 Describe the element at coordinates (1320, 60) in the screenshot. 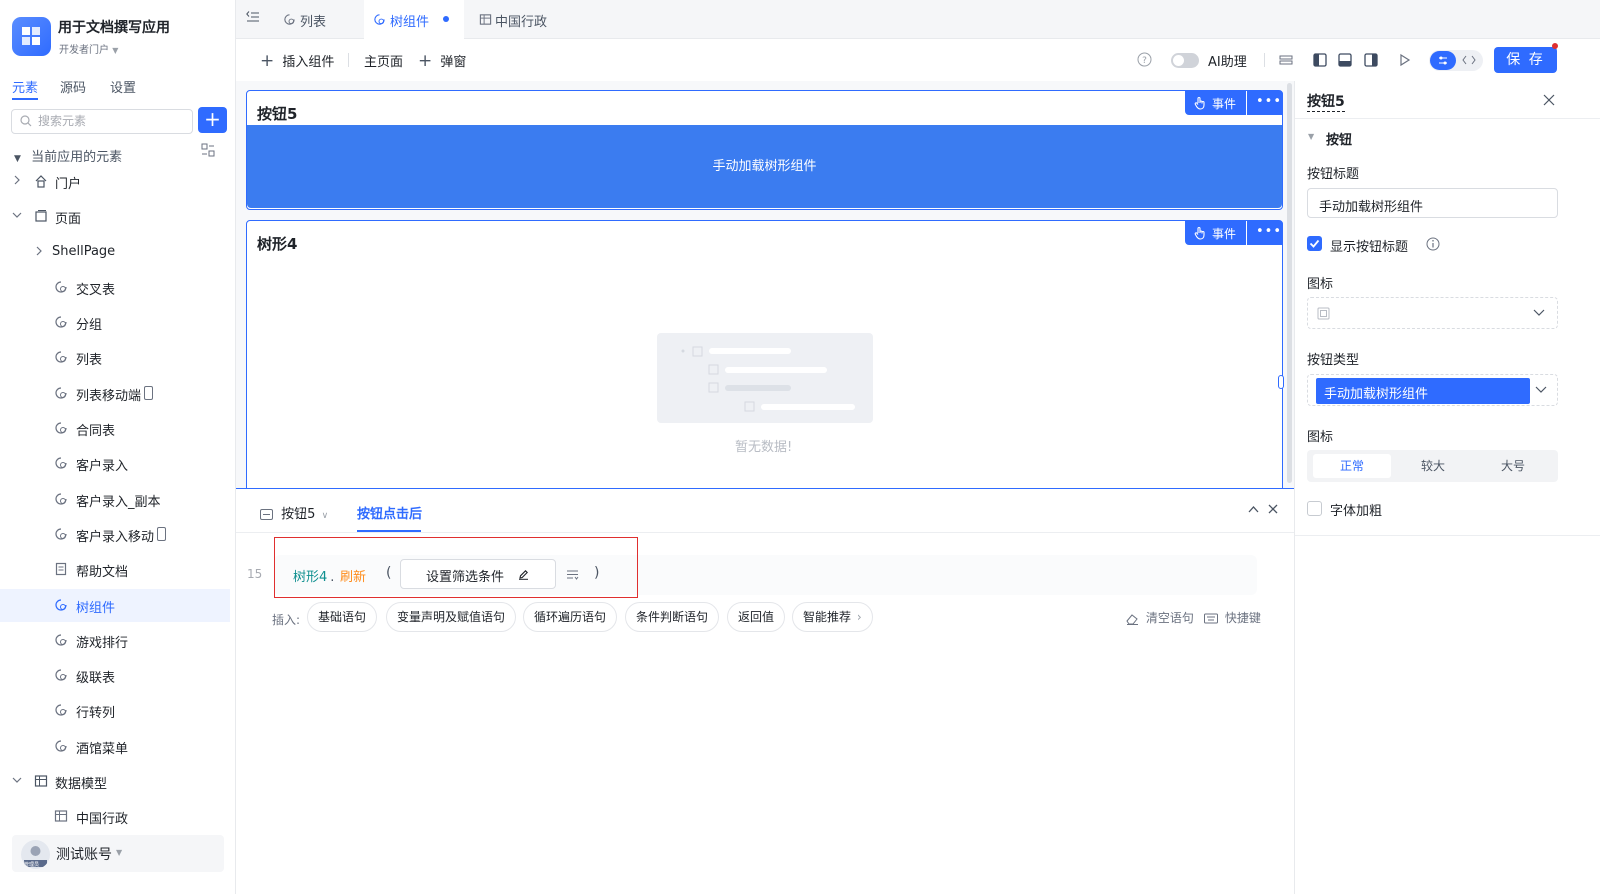

I see `left-panel-icon` at that location.